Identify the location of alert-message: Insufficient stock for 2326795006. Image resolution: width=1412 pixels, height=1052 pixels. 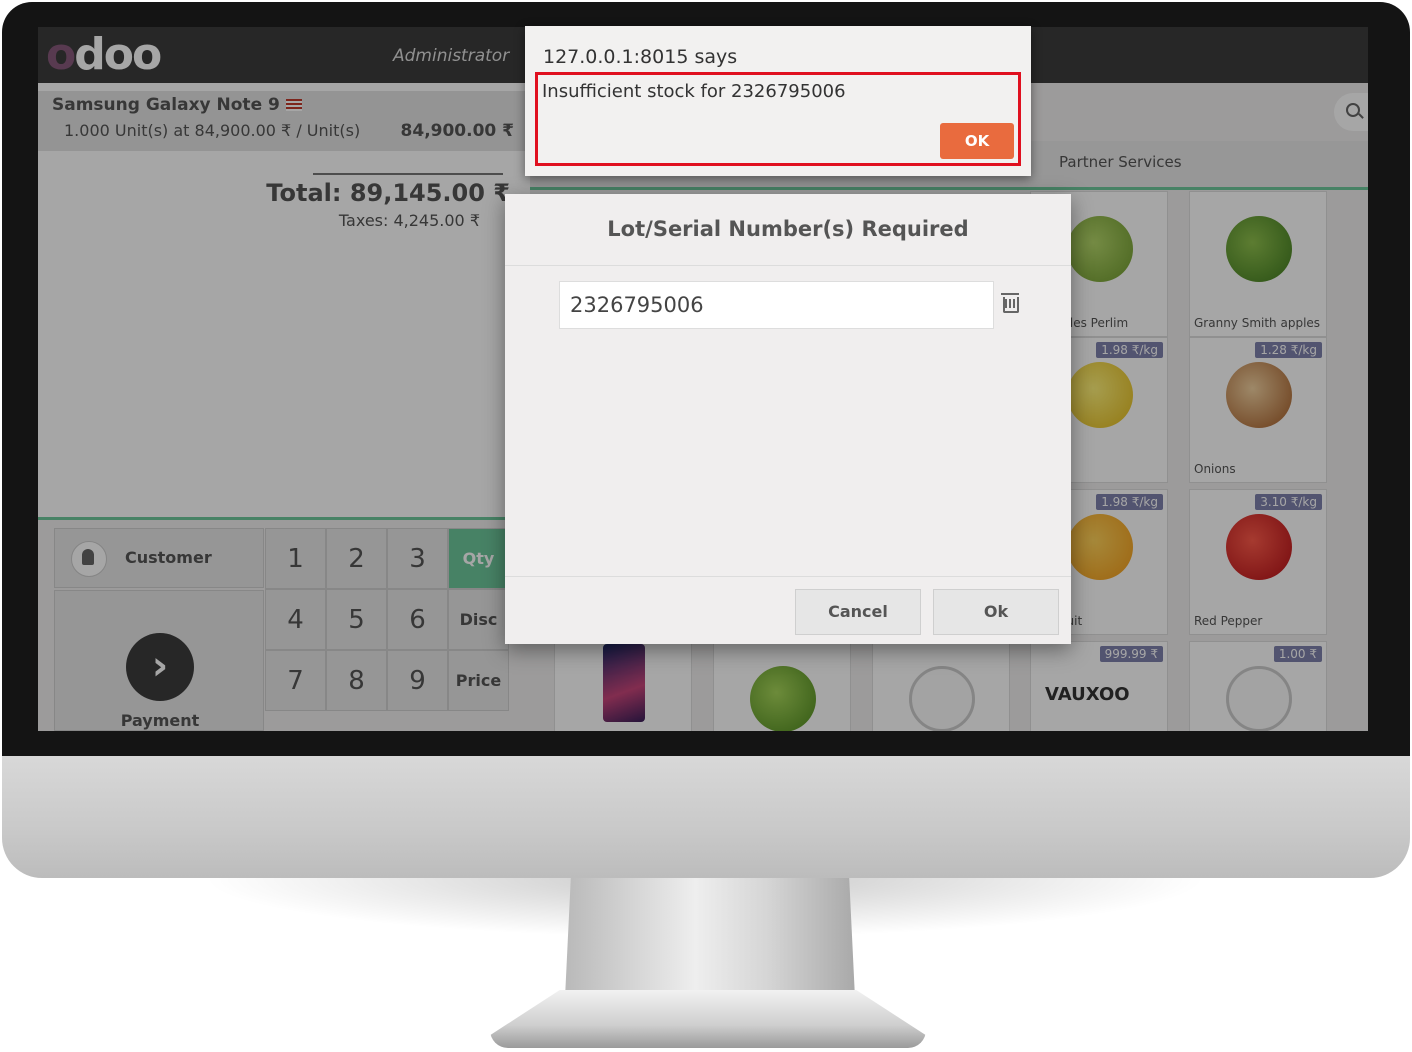
(694, 91).